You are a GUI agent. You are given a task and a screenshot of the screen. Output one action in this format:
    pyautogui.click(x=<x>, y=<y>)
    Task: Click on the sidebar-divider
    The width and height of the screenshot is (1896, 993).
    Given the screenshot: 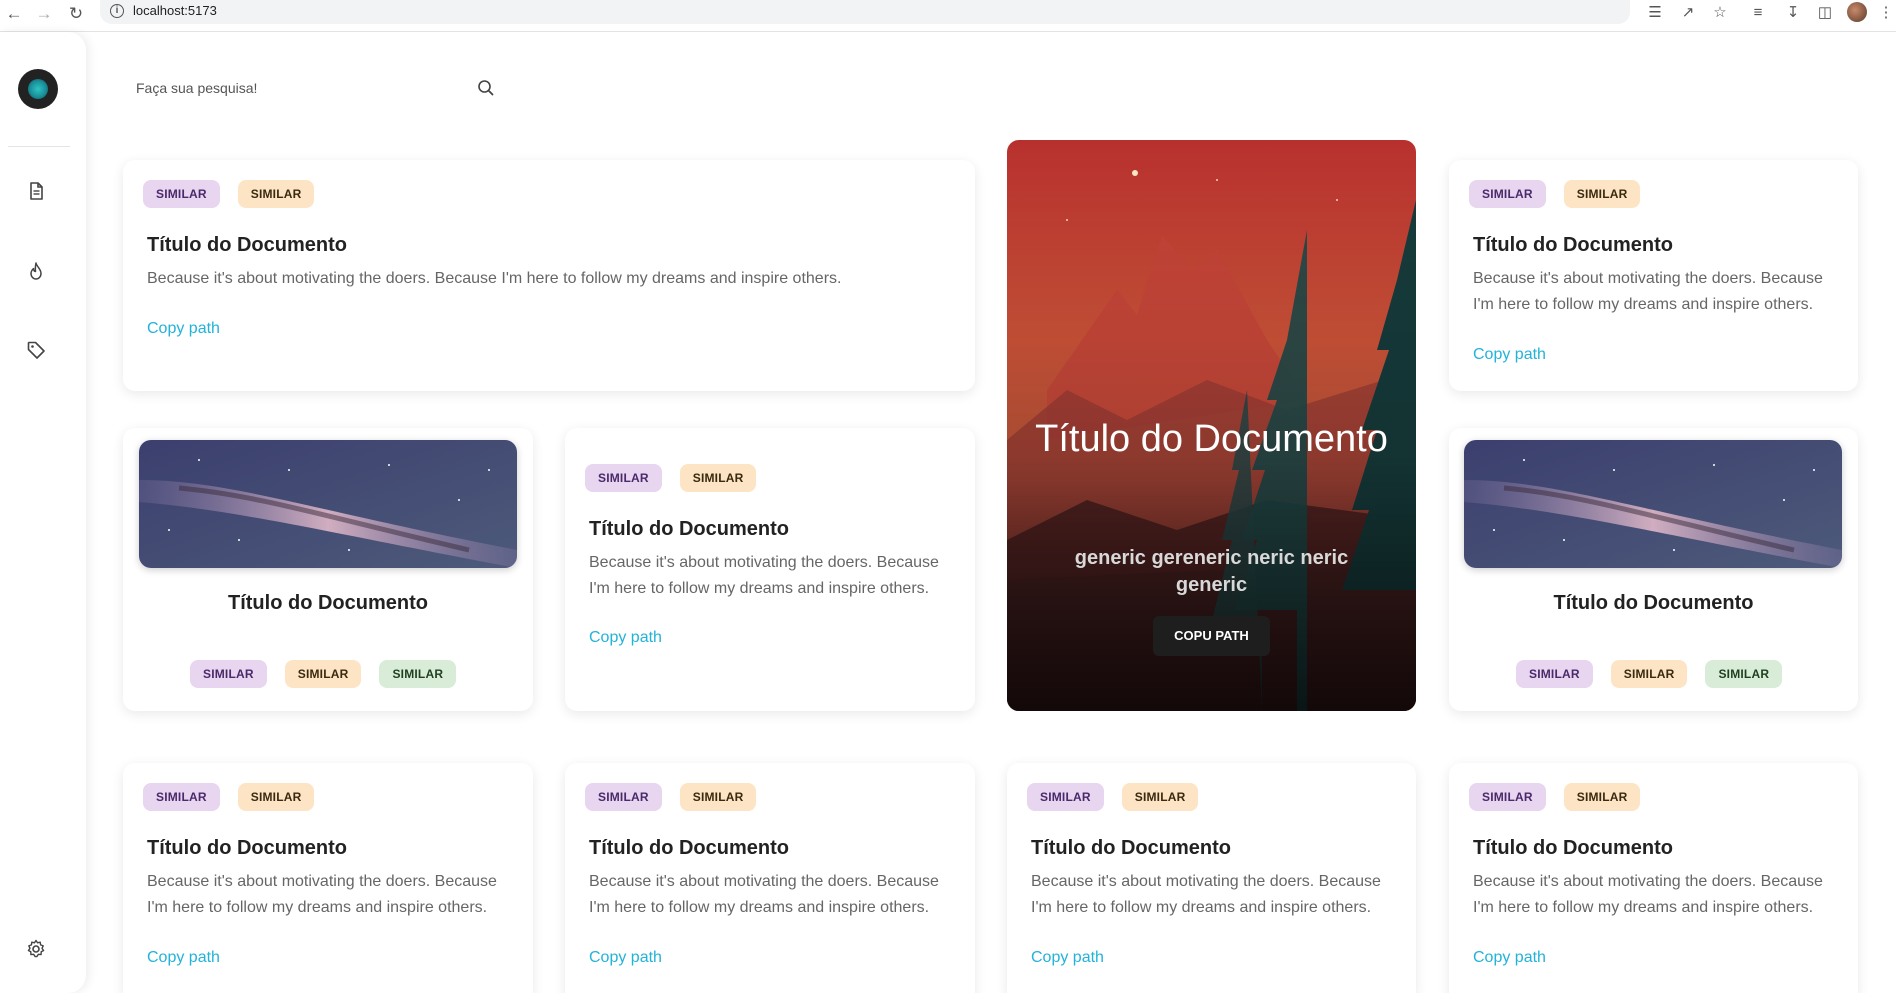 What is the action you would take?
    pyautogui.click(x=39, y=146)
    